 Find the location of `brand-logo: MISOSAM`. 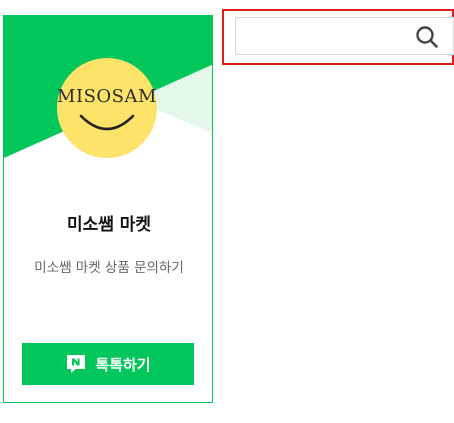

brand-logo: MISOSAM is located at coordinates (107, 108).